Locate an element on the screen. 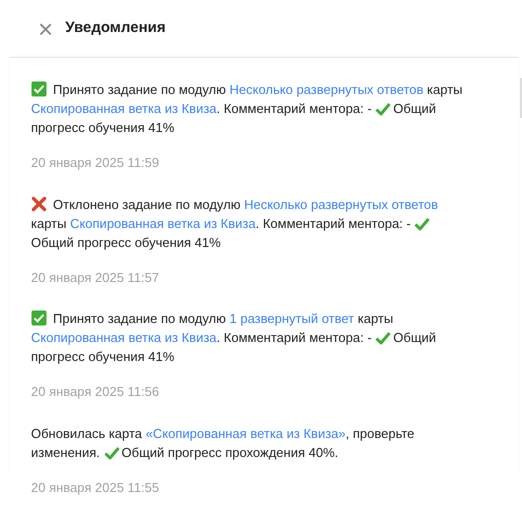 The image size is (522, 519). notification-text: Принято задание по модулю 1 развернутый ответ карты Скопированная ветка из Квиза. Комментарий ментора: - Общий прогресс обучения 41% is located at coordinates (234, 337).